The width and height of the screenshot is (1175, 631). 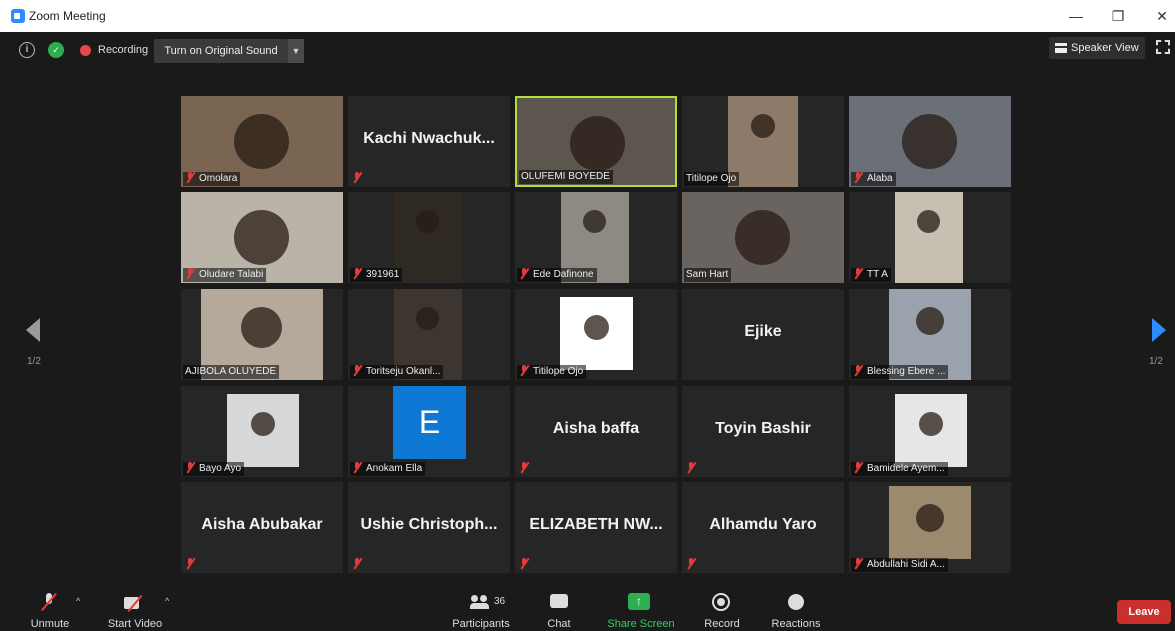 What do you see at coordinates (296, 51) in the screenshot?
I see `original-sound-dropdown: ▼` at bounding box center [296, 51].